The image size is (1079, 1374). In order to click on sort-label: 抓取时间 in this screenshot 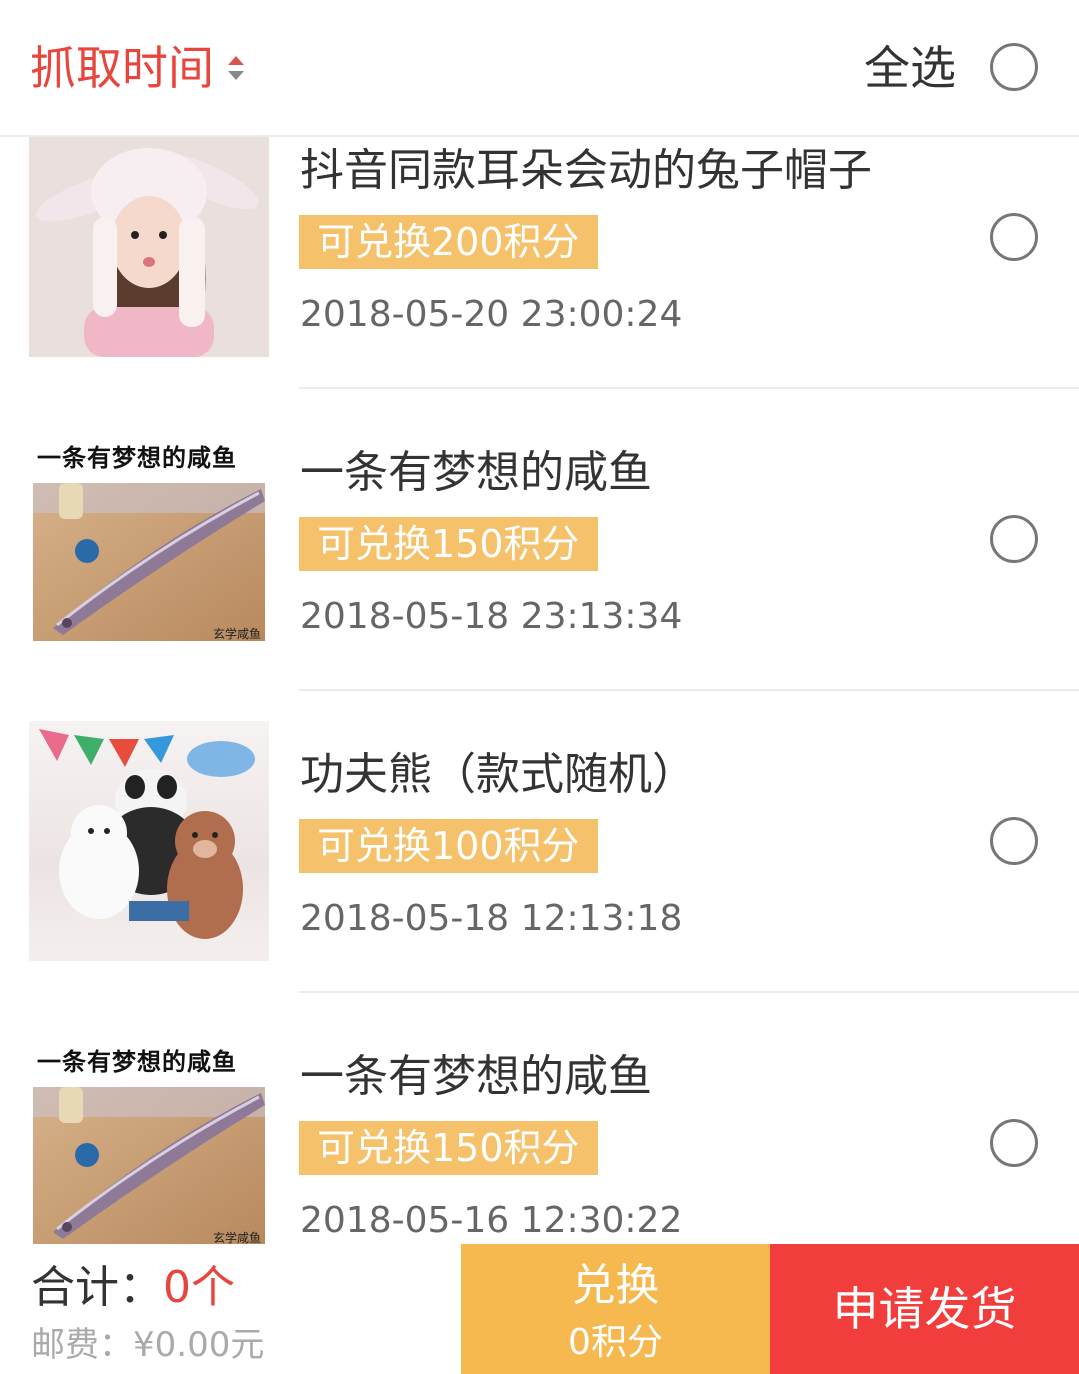, I will do `click(122, 68)`.